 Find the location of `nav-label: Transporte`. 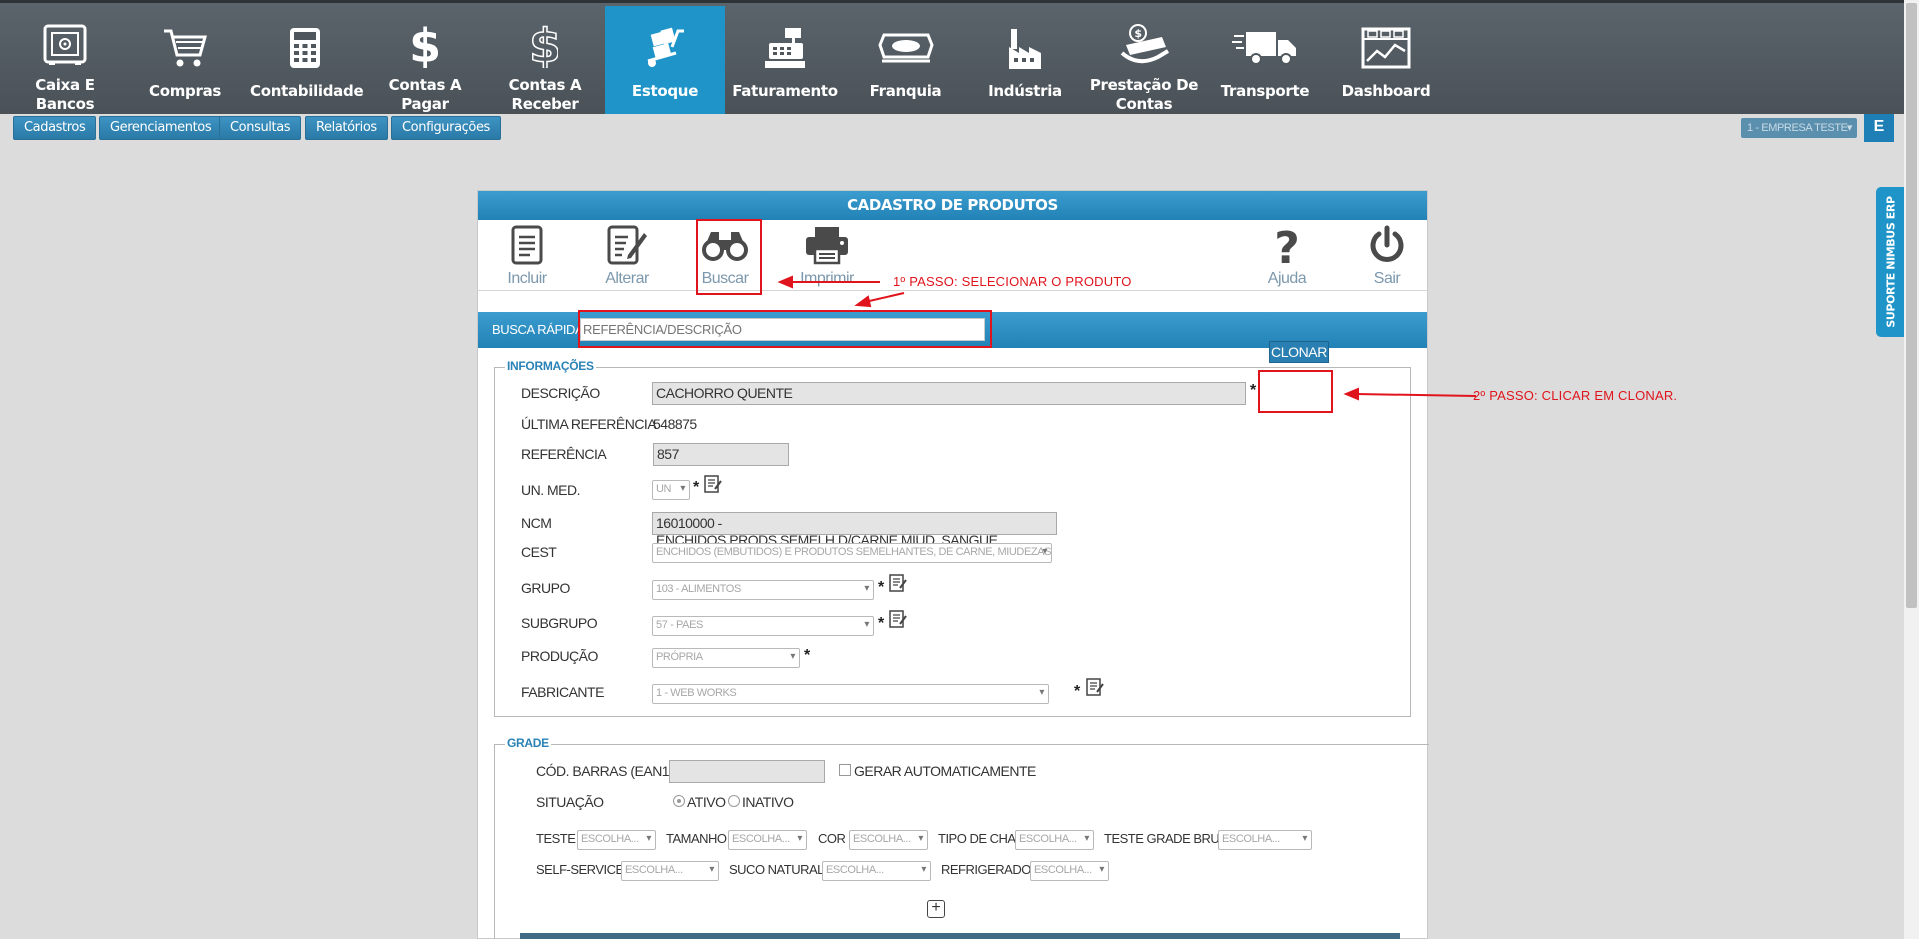

nav-label: Transporte is located at coordinates (1265, 91).